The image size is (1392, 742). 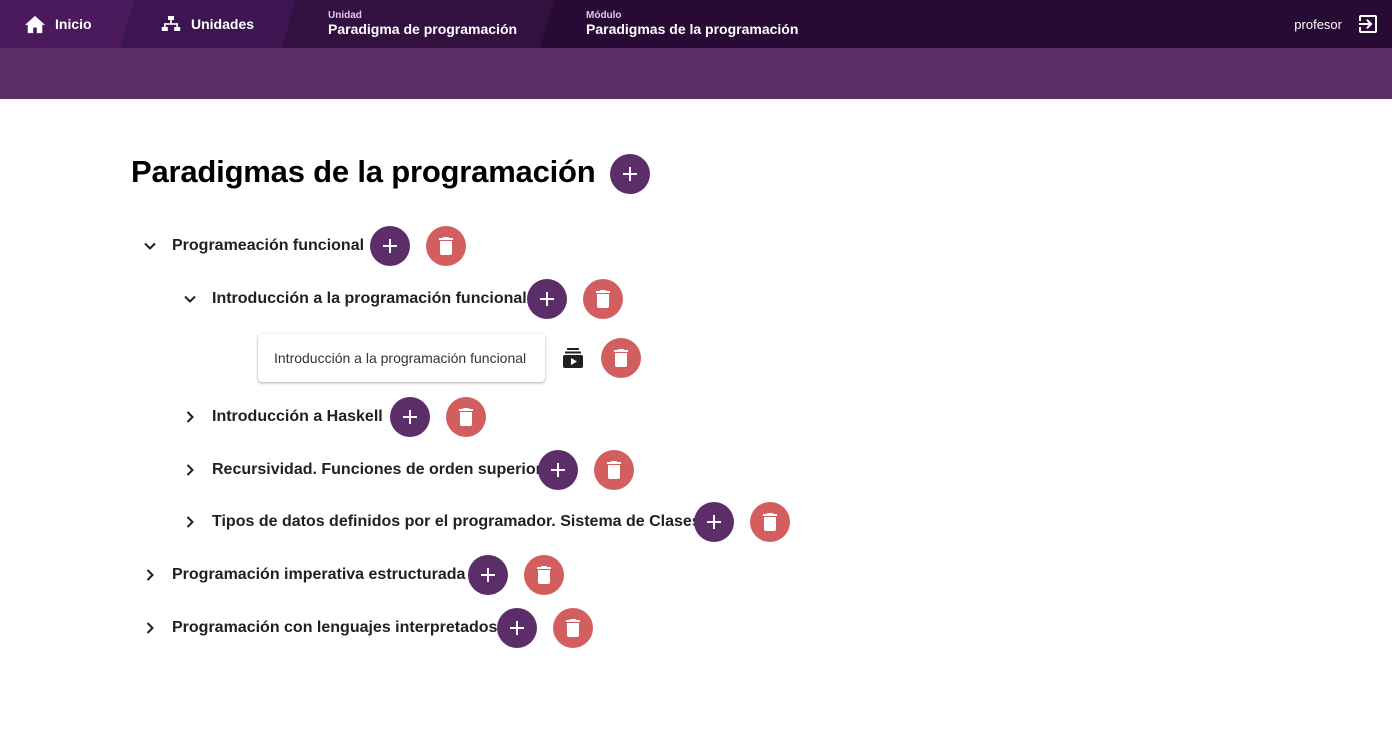 What do you see at coordinates (318, 575) in the screenshot?
I see `topic-label: Programación imperativa estructurada` at bounding box center [318, 575].